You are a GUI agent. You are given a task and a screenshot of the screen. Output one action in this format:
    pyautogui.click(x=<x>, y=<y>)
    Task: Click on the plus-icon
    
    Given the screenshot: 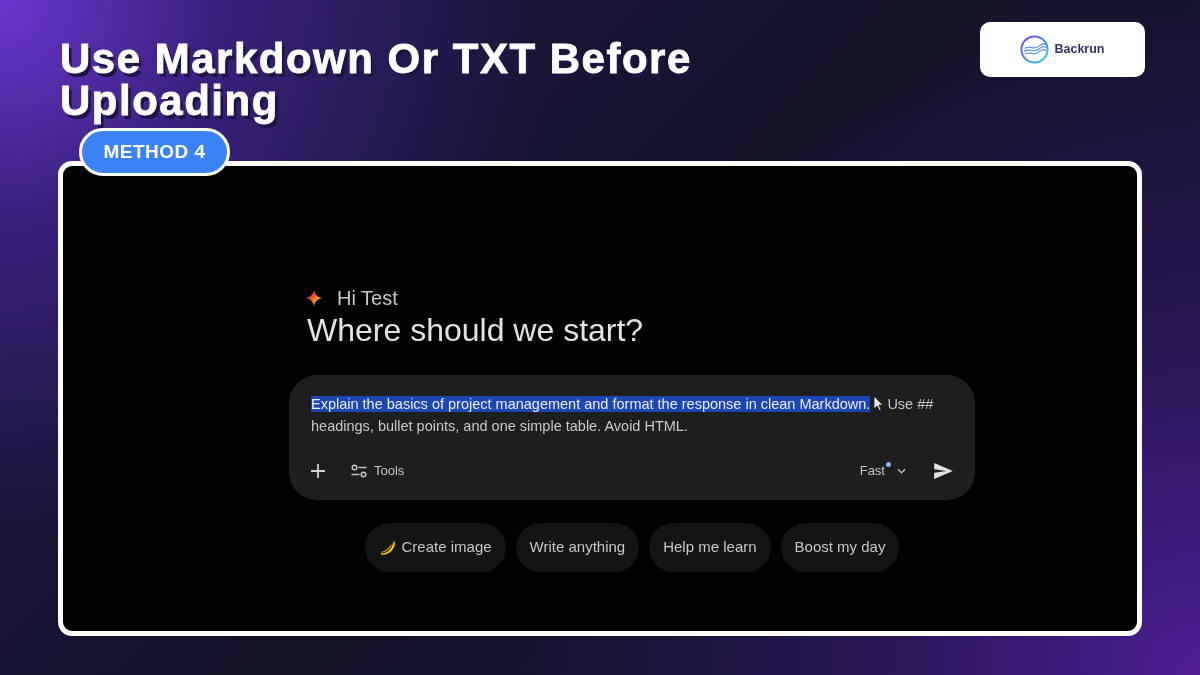 What is the action you would take?
    pyautogui.click(x=318, y=471)
    